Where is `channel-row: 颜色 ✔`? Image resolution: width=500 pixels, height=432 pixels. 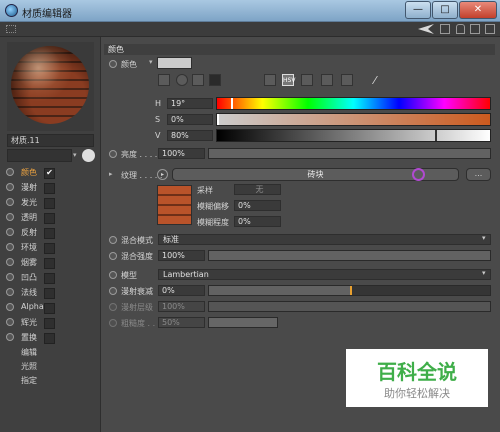 channel-row: 颜色 ✔ is located at coordinates (50, 172).